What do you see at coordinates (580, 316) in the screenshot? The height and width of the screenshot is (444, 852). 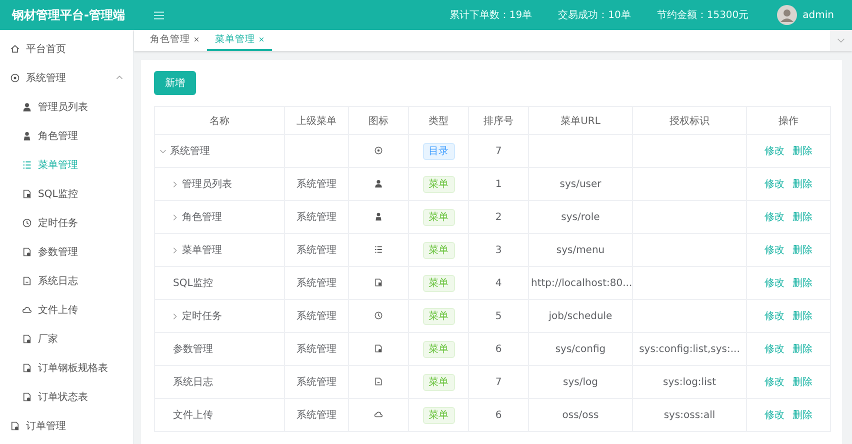 I see `menu-url: job/schedule` at bounding box center [580, 316].